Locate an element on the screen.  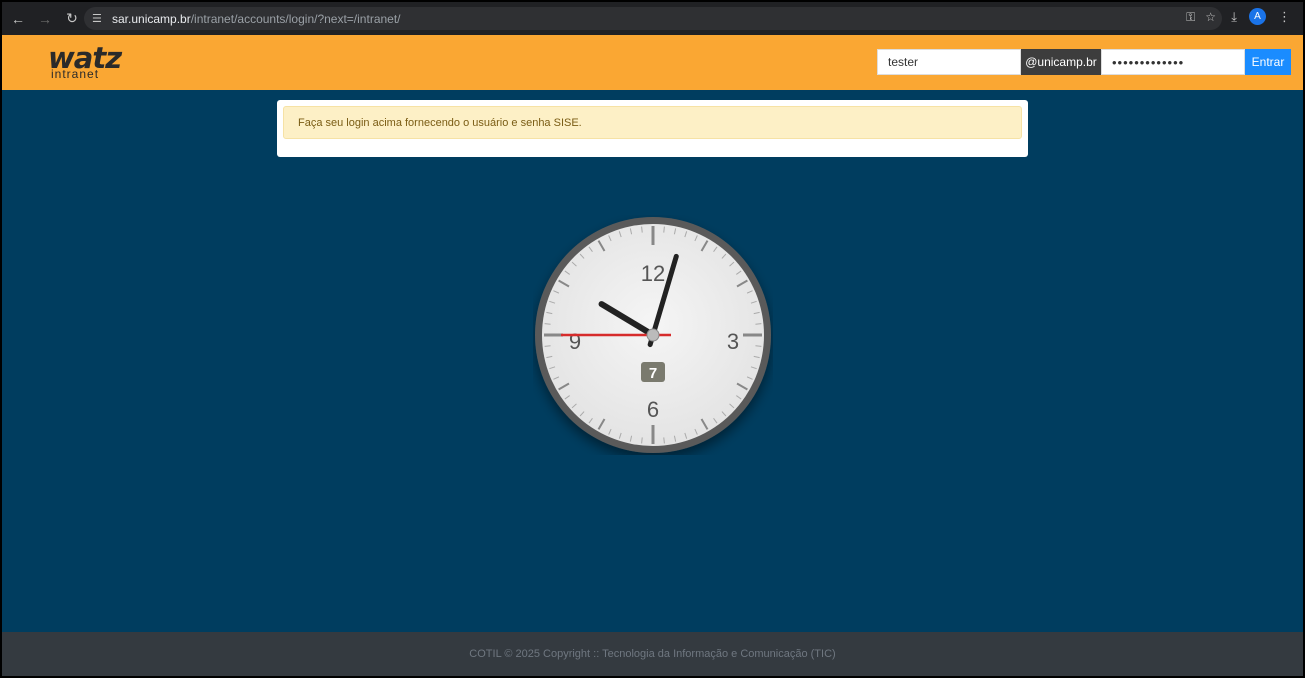
app-header: watz intranet @unicamp.br Entrar is located at coordinates (652, 62).